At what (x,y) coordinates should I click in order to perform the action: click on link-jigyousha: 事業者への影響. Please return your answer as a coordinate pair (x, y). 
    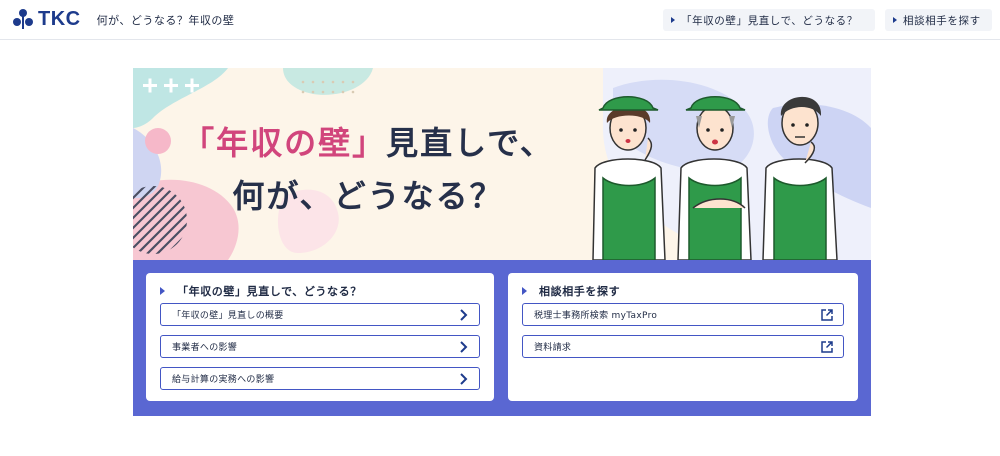
    Looking at the image, I should click on (320, 346).